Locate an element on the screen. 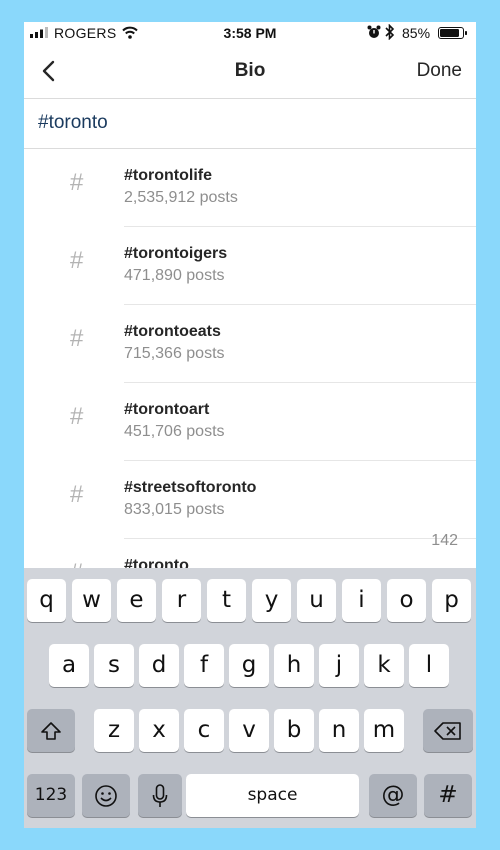 The image size is (500, 850). page-title: Bio is located at coordinates (250, 70).